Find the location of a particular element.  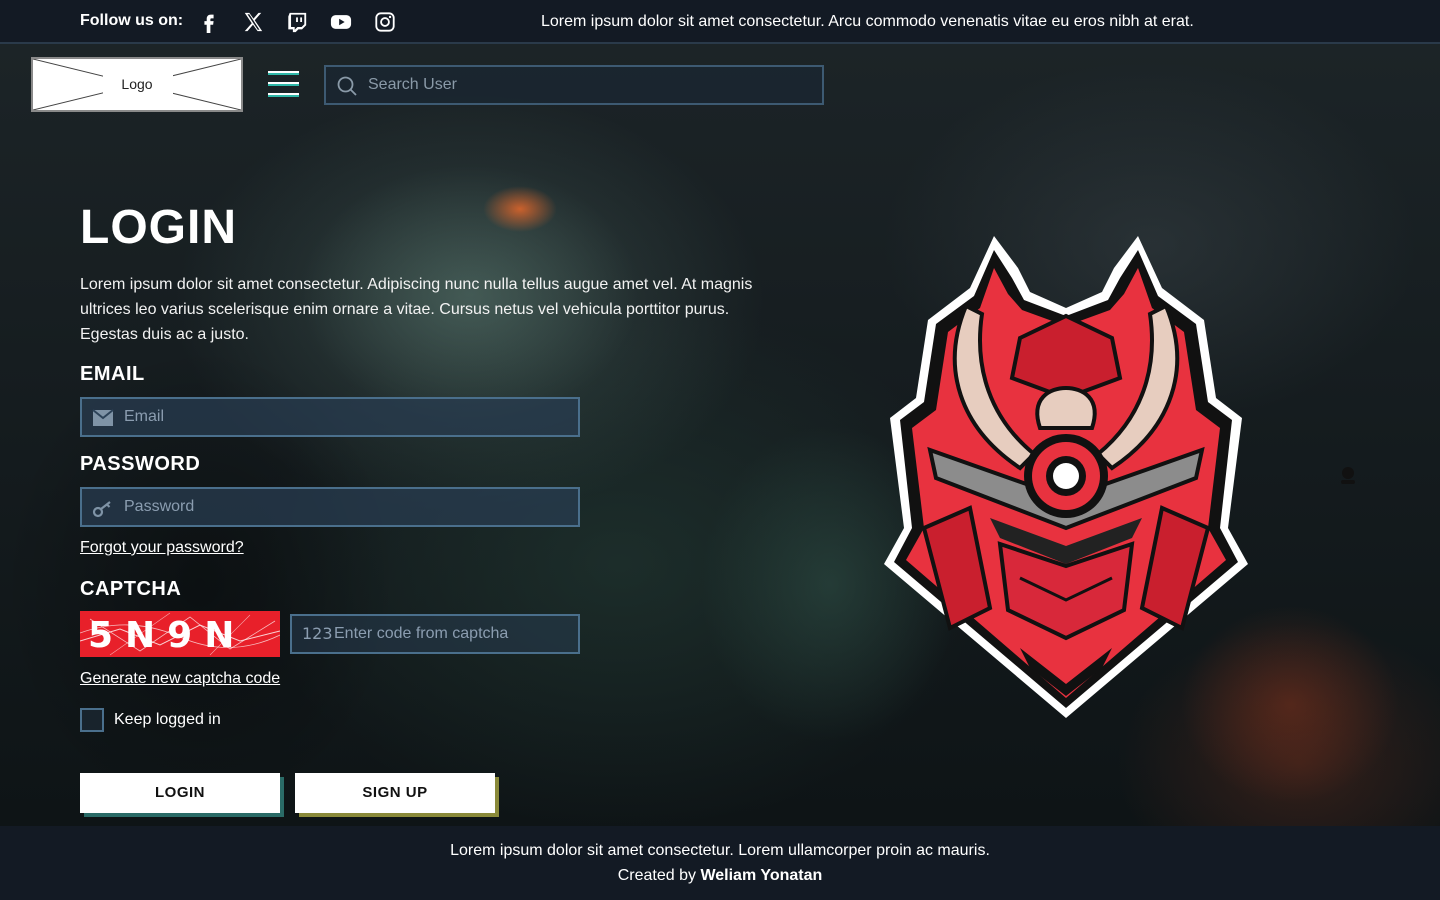

search-bar is located at coordinates (574, 85).